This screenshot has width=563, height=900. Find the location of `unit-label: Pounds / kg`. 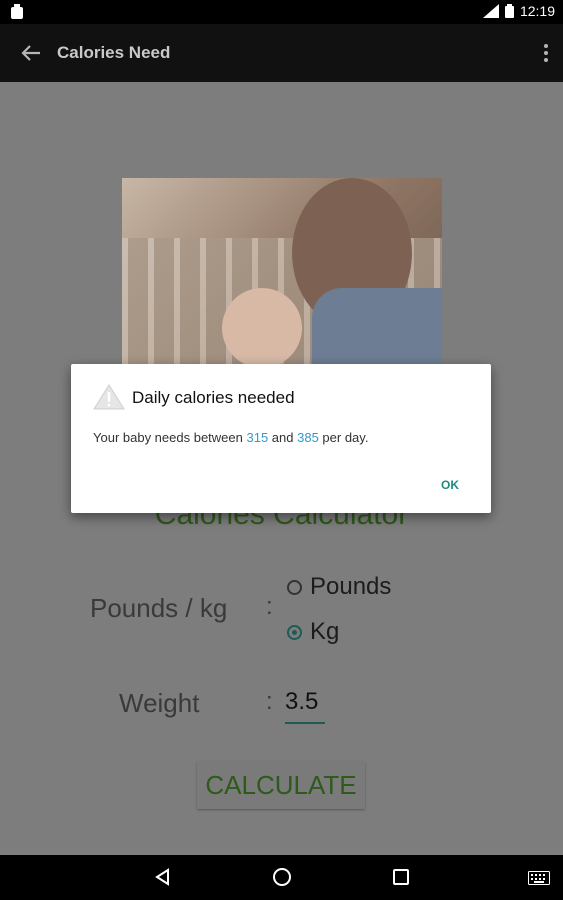

unit-label: Pounds / kg is located at coordinates (159, 608).